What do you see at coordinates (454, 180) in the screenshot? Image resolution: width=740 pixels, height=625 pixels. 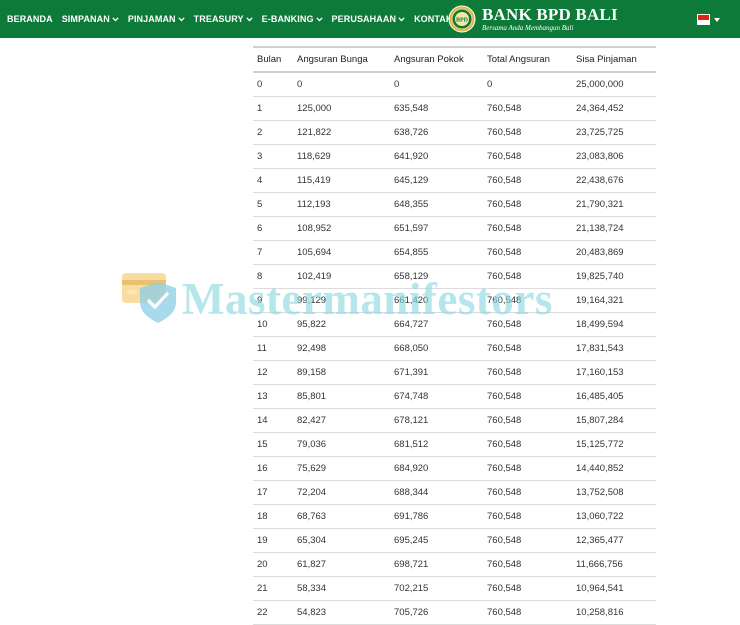 I see `table-row: 4 115,419 645,129 760,548 22,438,676` at bounding box center [454, 180].